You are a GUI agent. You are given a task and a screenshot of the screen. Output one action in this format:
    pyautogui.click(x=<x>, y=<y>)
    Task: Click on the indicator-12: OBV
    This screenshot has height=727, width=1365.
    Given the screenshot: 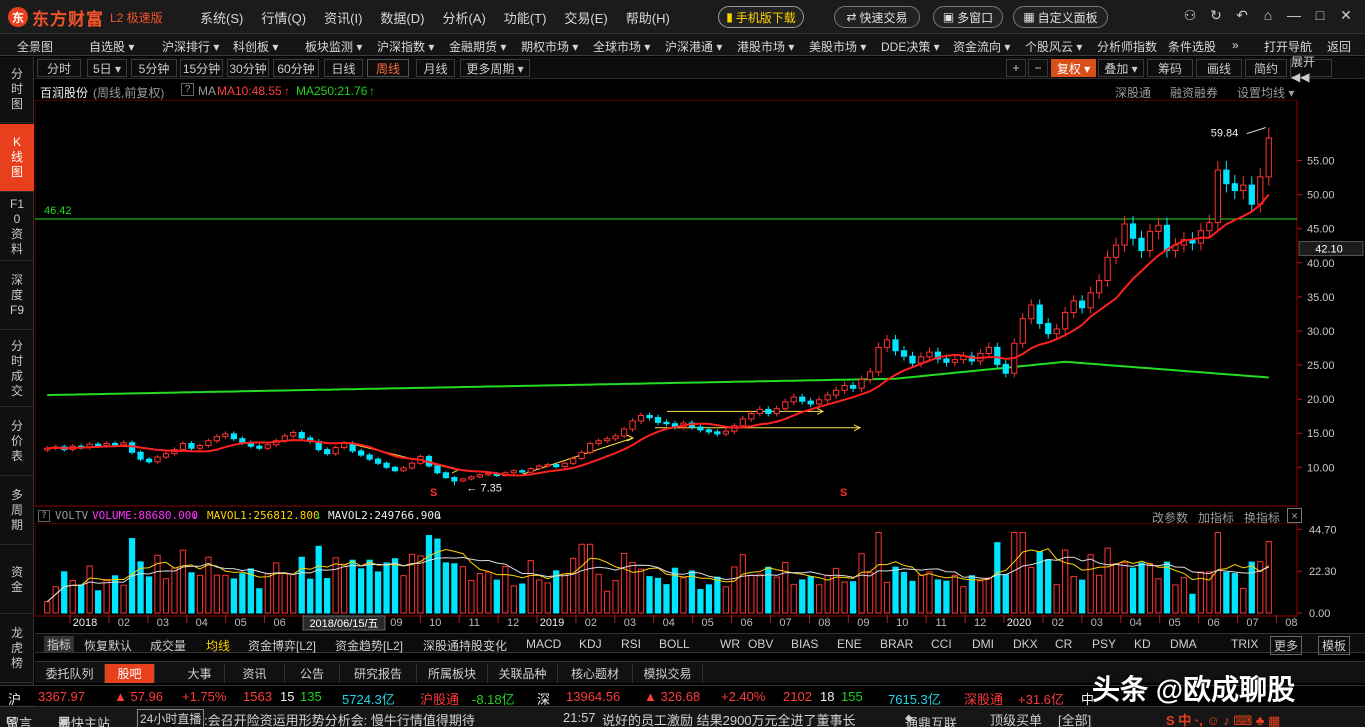 What is the action you would take?
    pyautogui.click(x=760, y=644)
    